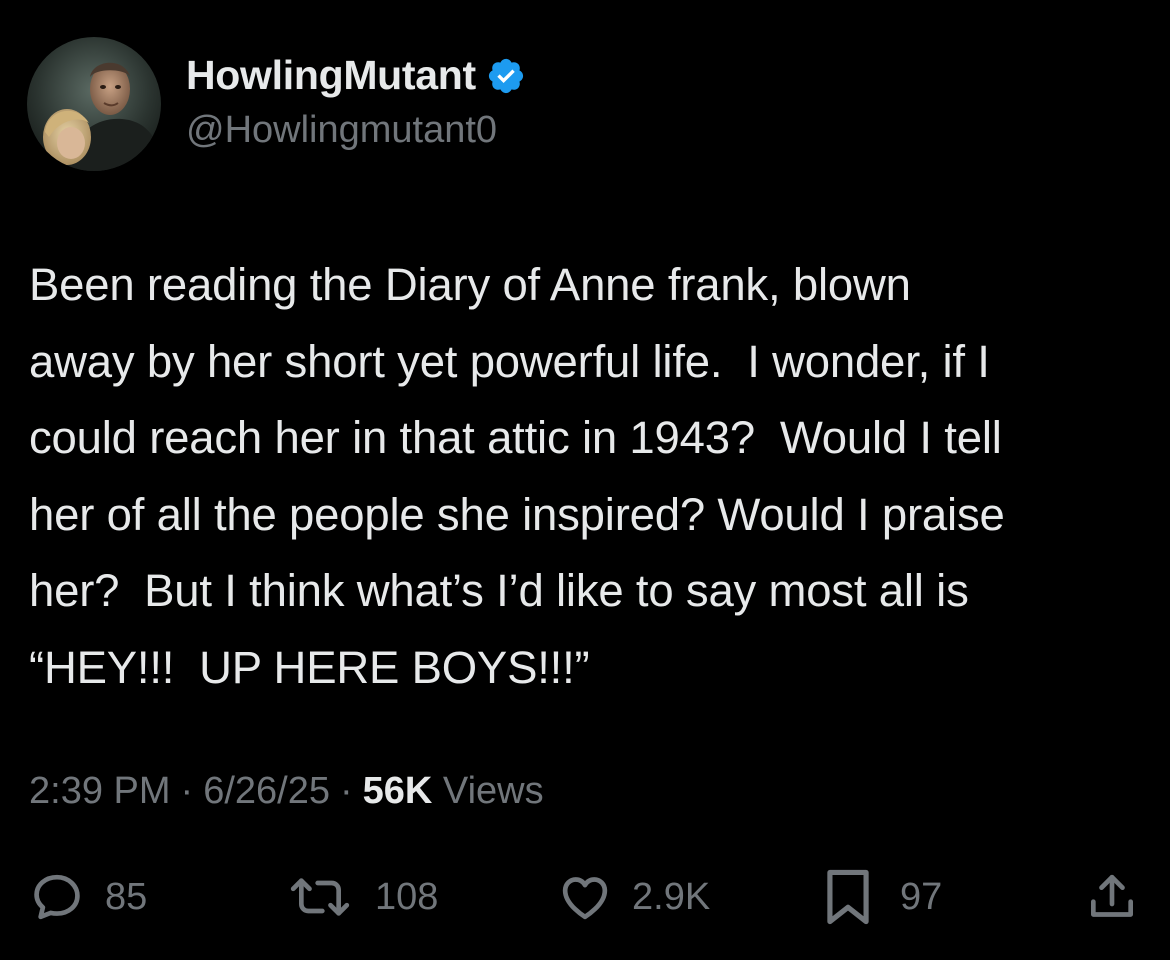  I want to click on tweet-time: 2:39 PM, so click(100, 791).